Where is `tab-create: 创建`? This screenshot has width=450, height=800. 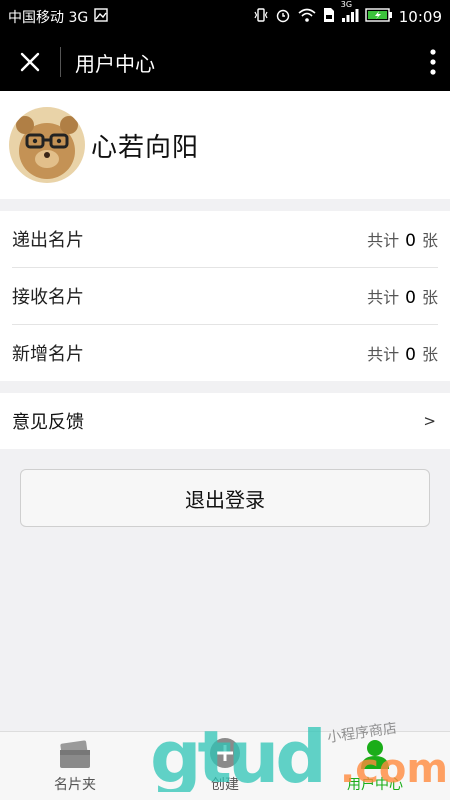
tab-create: 创建 is located at coordinates (225, 766).